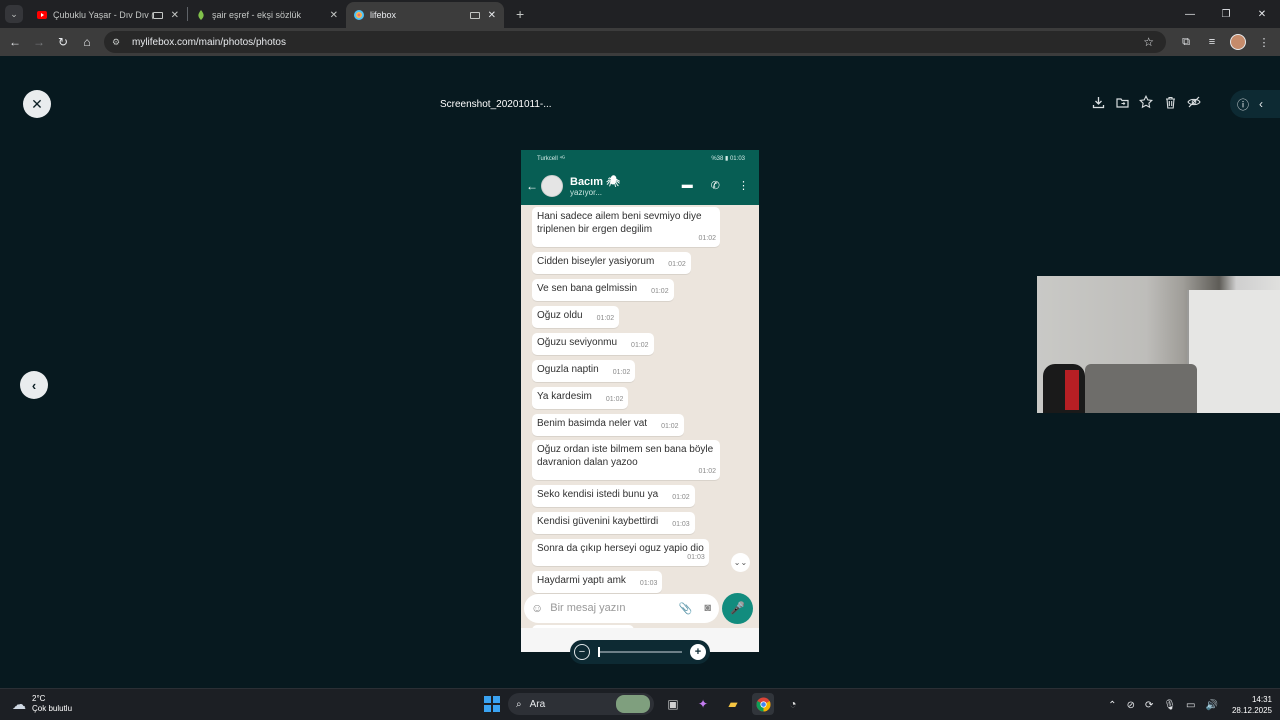 The image size is (1280, 720). Describe the element at coordinates (15, 42) in the screenshot. I see `back-icon: ←` at that location.